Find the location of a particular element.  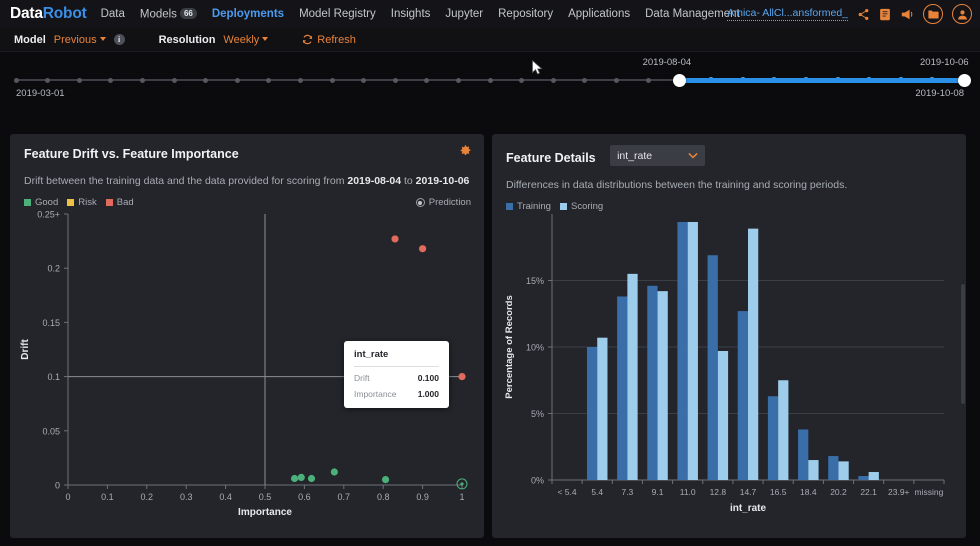

datarobot-logo: DataRobot is located at coordinates (48, 14).